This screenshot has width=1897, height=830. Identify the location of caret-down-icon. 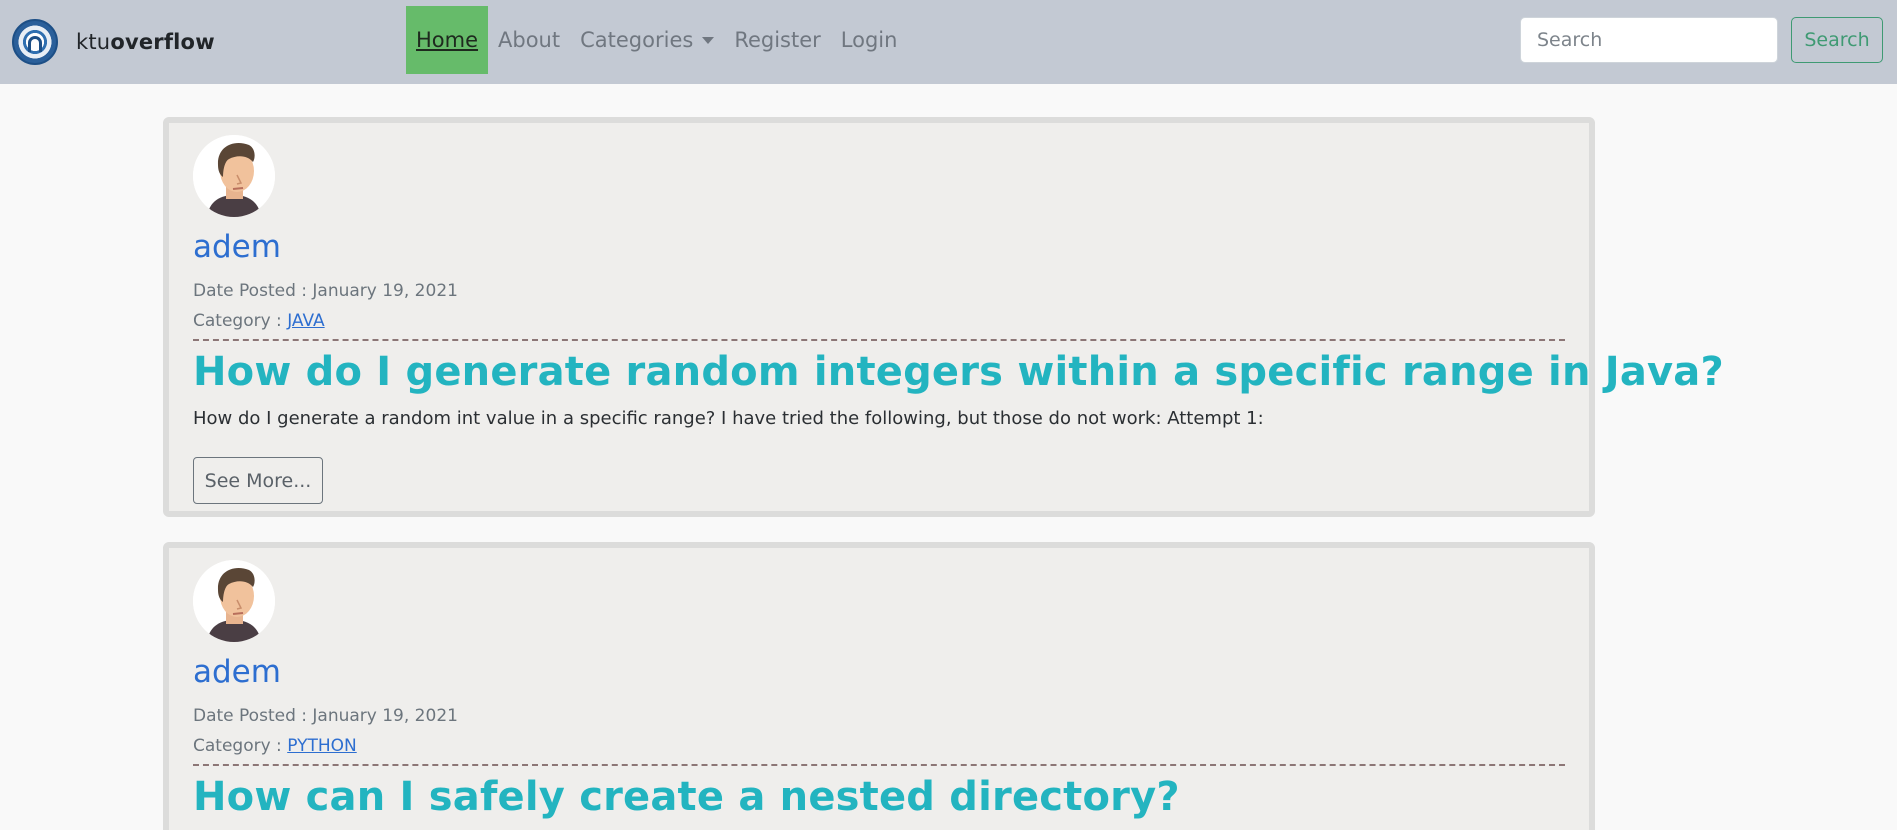
(708, 40).